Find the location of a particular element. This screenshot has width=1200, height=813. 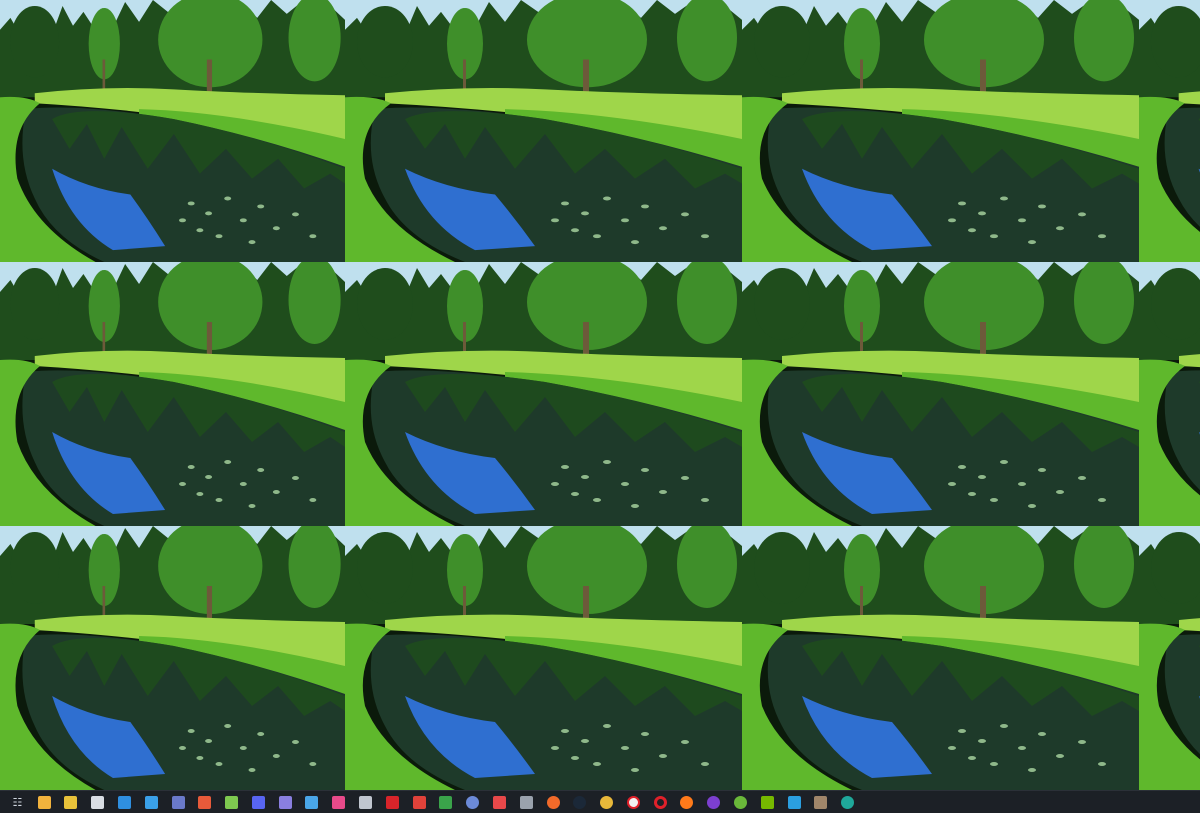

oval-app-icon is located at coordinates (392, 802).